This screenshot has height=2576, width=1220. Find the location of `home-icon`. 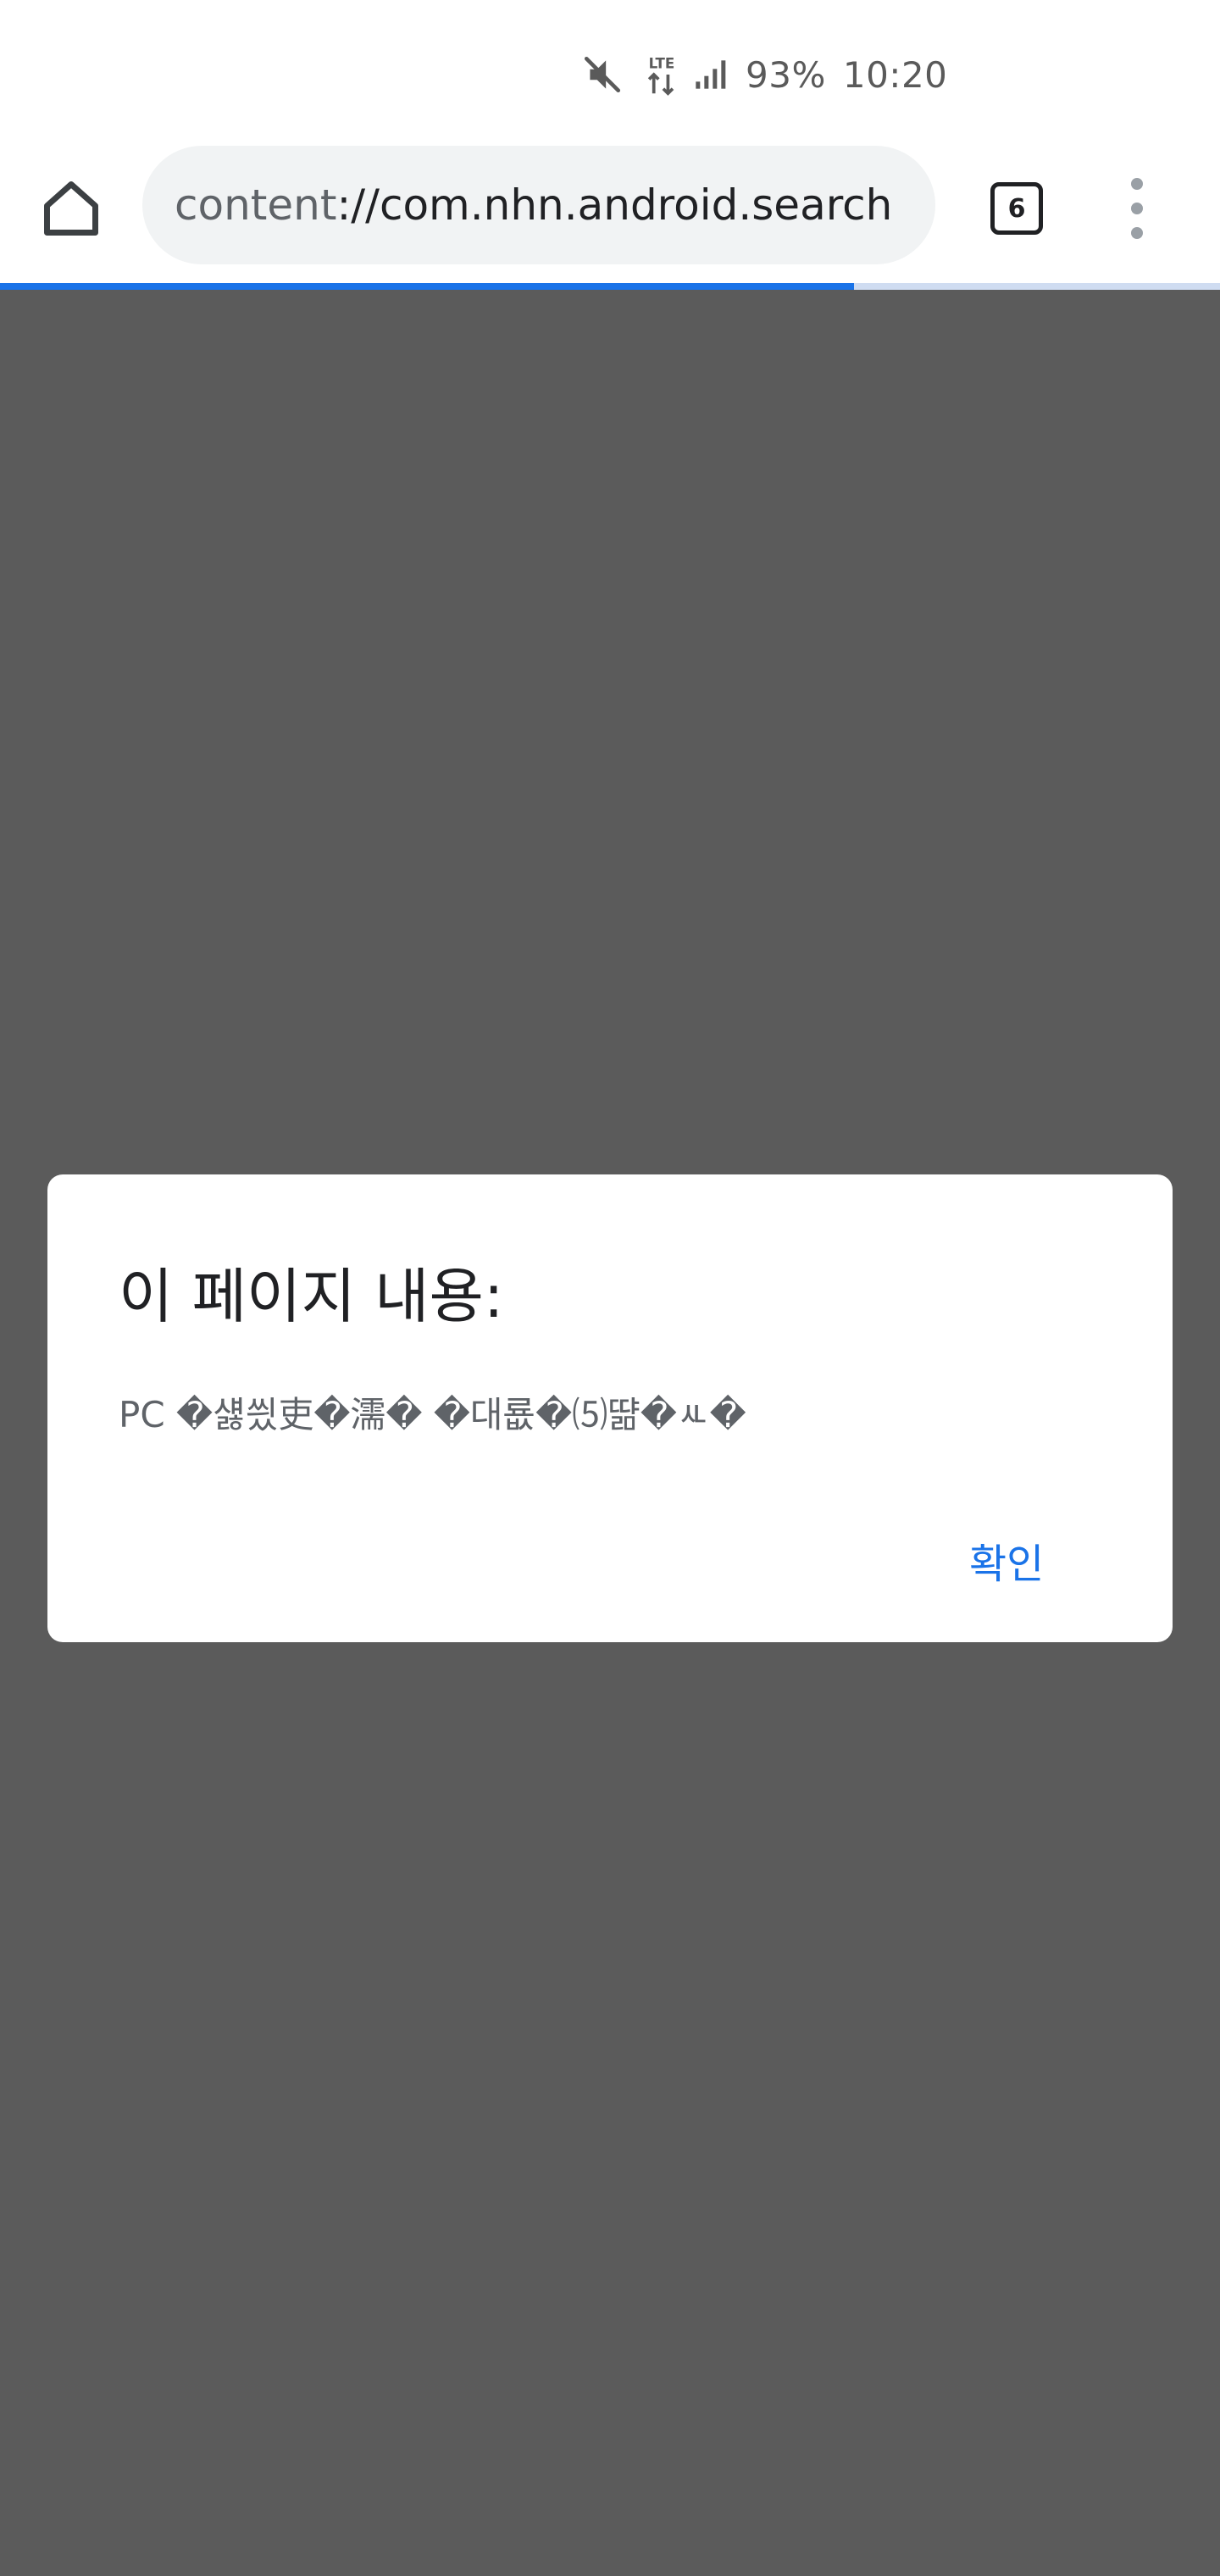

home-icon is located at coordinates (71, 208).